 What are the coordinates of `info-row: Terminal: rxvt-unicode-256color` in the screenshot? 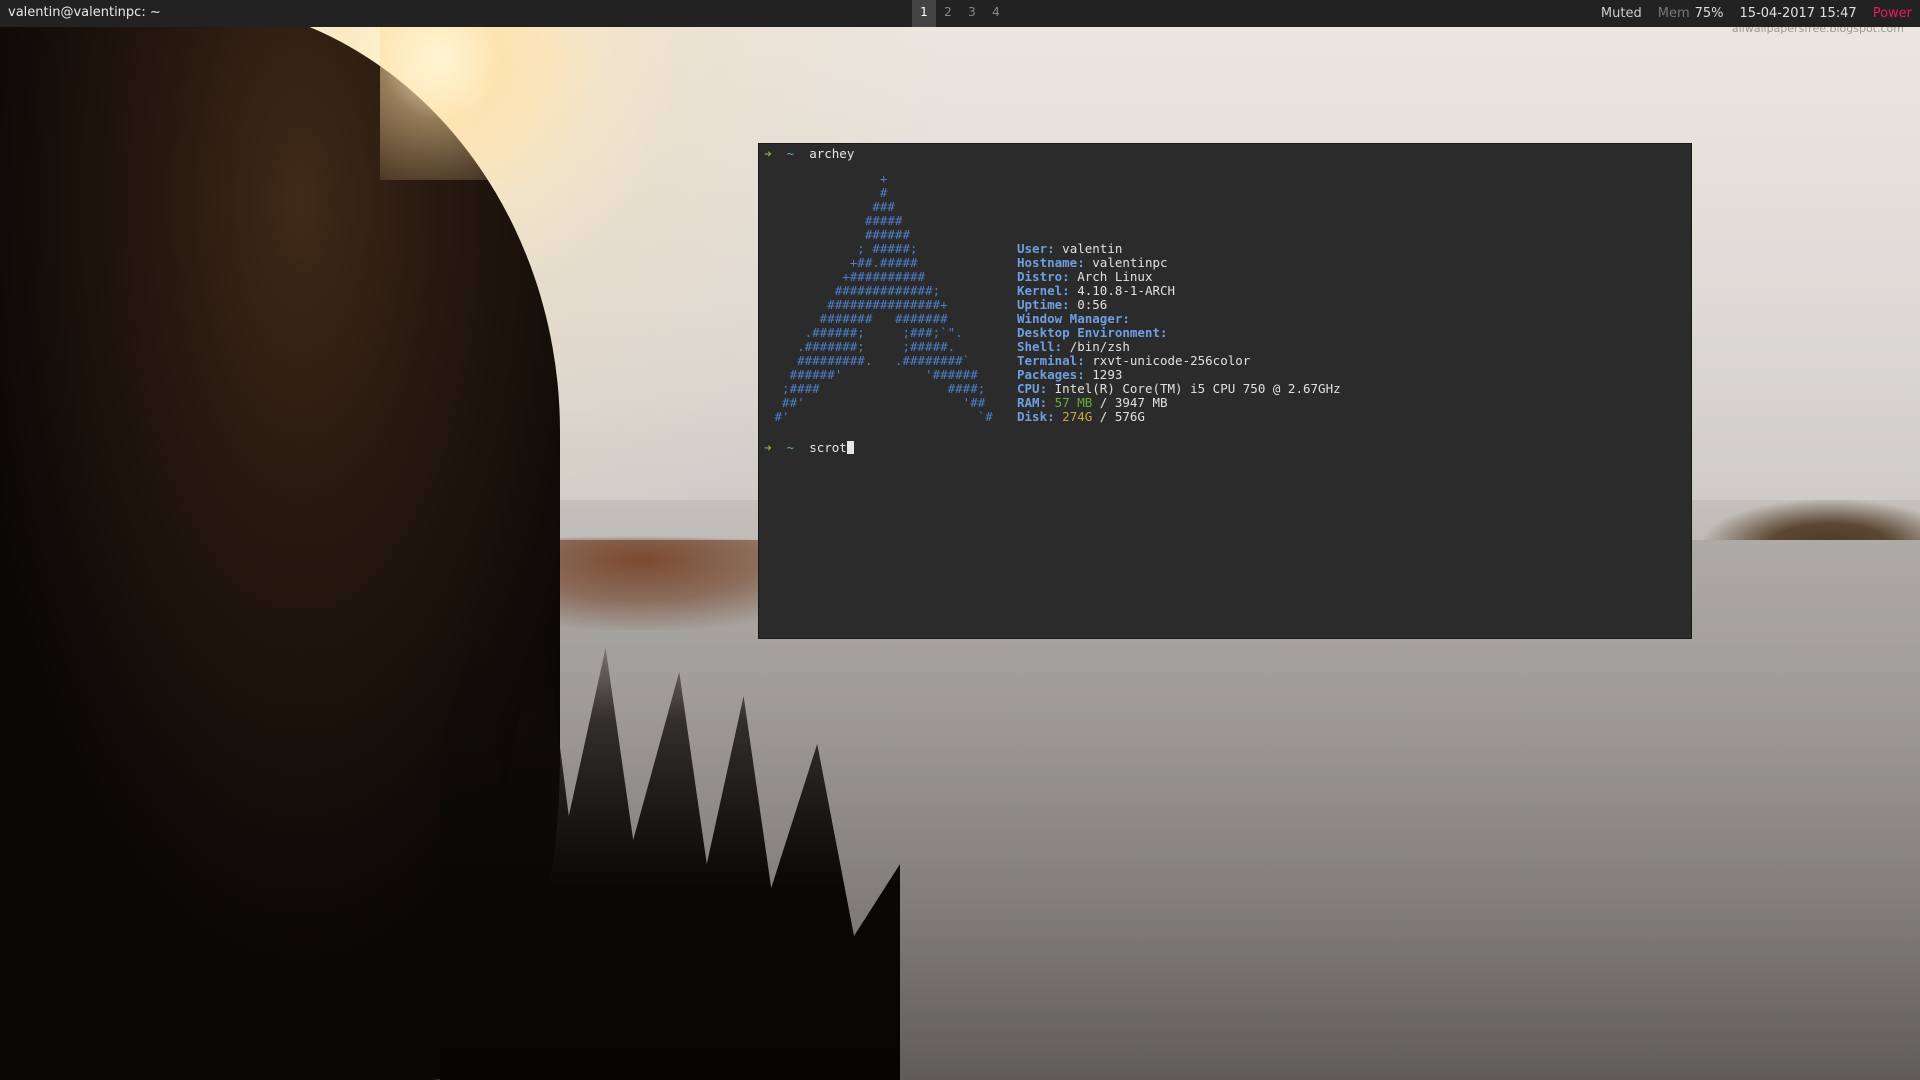 It's located at (1179, 361).